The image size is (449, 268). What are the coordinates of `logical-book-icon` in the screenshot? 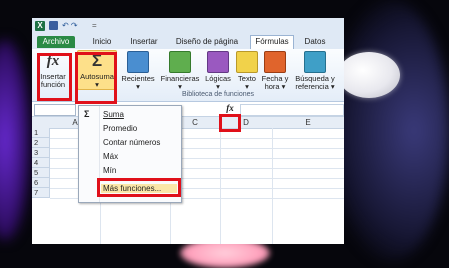 It's located at (218, 62).